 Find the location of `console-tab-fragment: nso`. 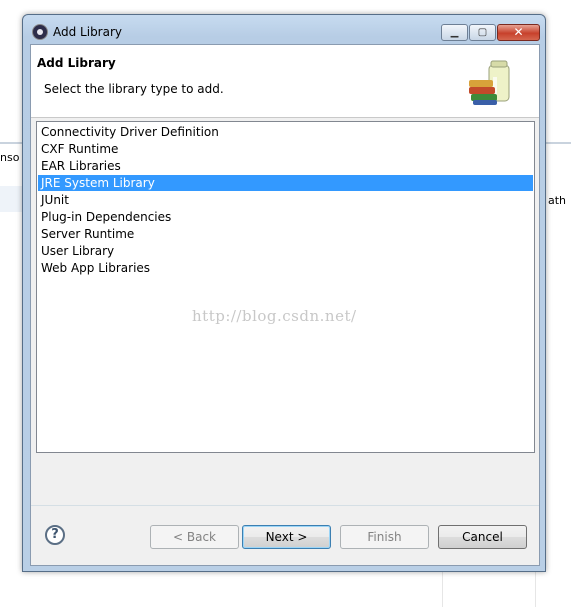

console-tab-fragment: nso is located at coordinates (12, 158).